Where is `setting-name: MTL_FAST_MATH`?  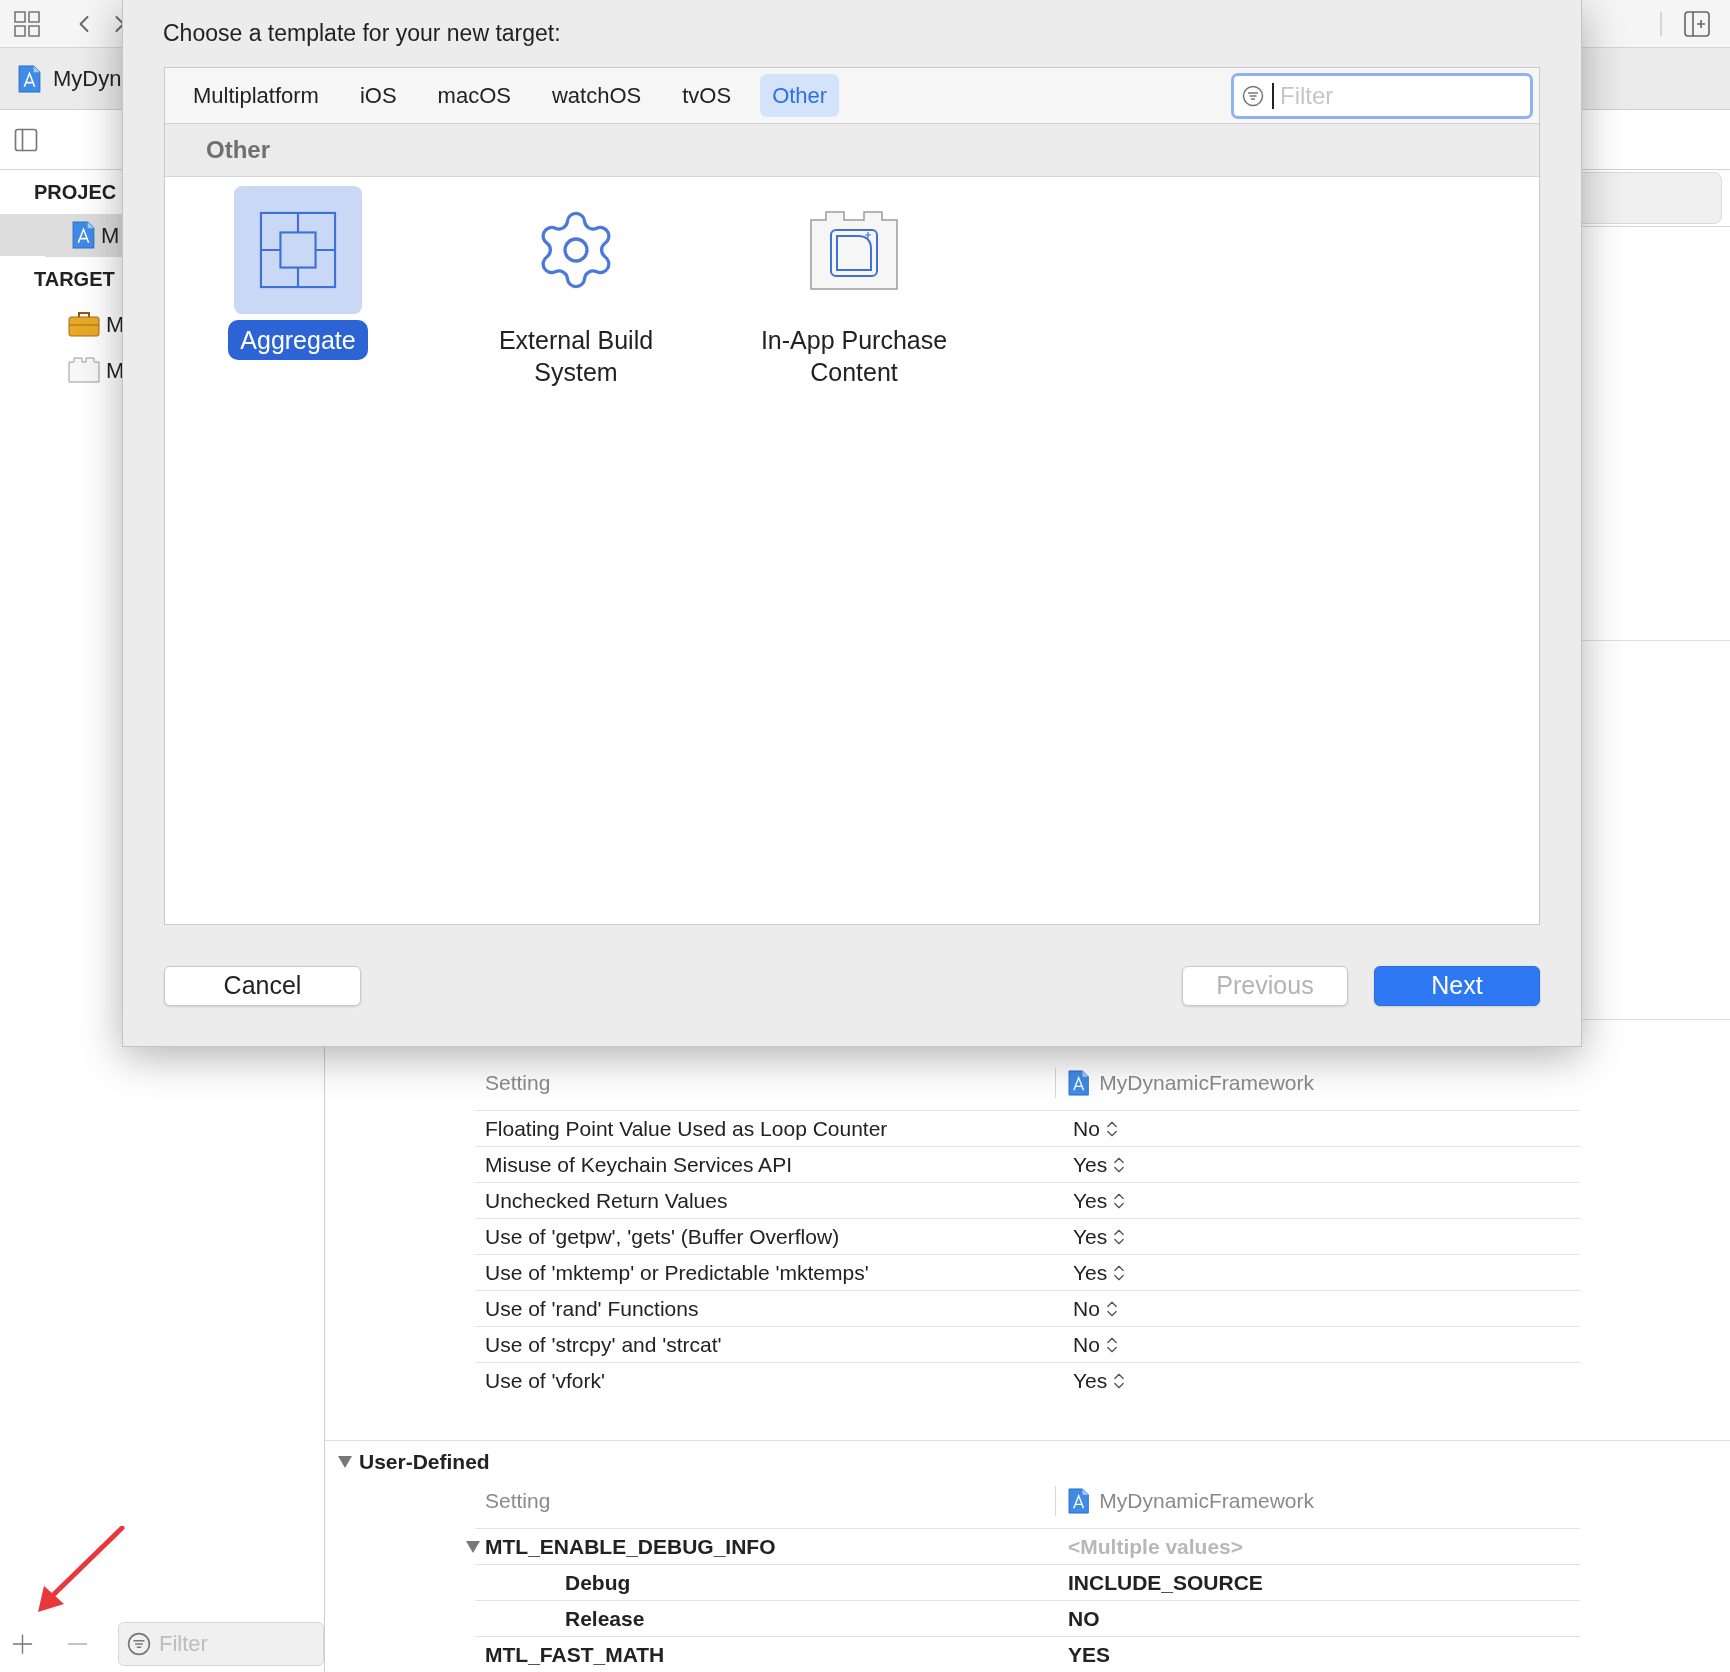 setting-name: MTL_FAST_MATH is located at coordinates (575, 1654).